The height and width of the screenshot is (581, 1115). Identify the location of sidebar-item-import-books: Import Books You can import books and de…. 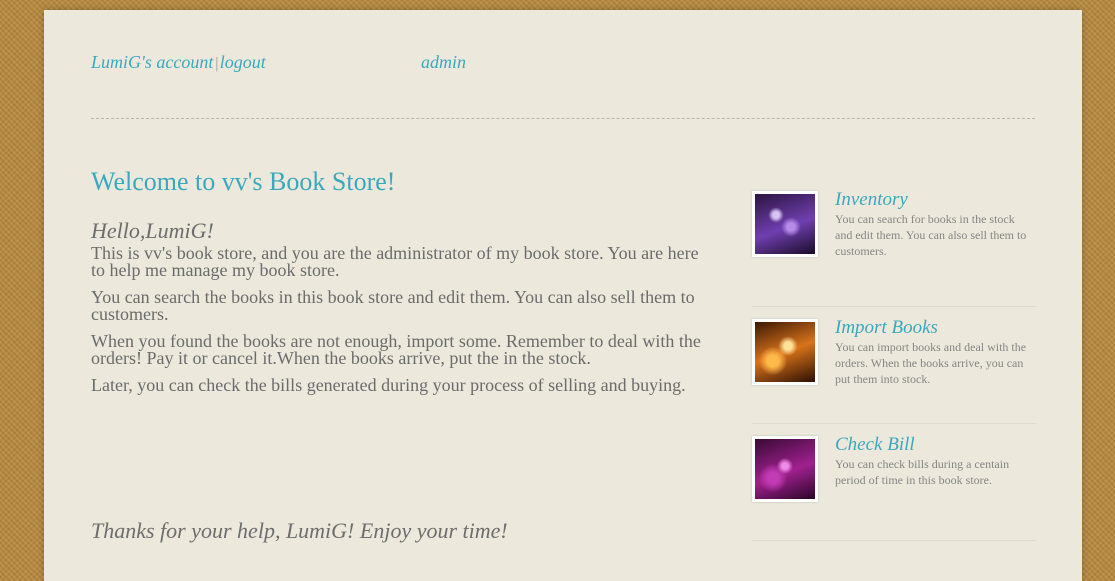
(894, 365).